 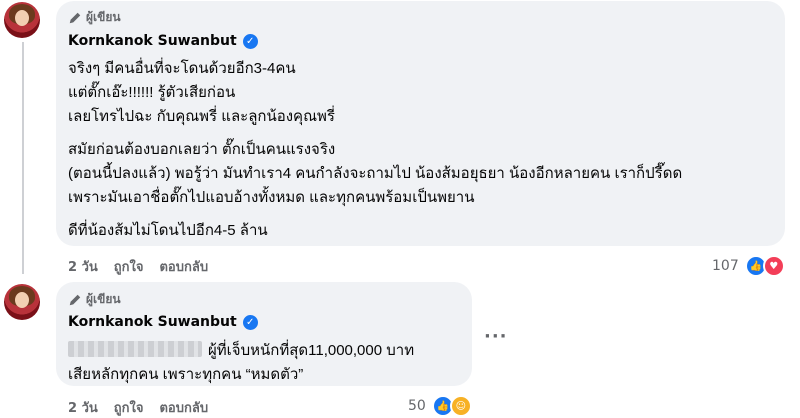 What do you see at coordinates (201, 116) in the screenshot?
I see `comment-line: เลยโทรไปฉะ กับคุณพรี่ และลูกน้องคุณพรี่` at bounding box center [201, 116].